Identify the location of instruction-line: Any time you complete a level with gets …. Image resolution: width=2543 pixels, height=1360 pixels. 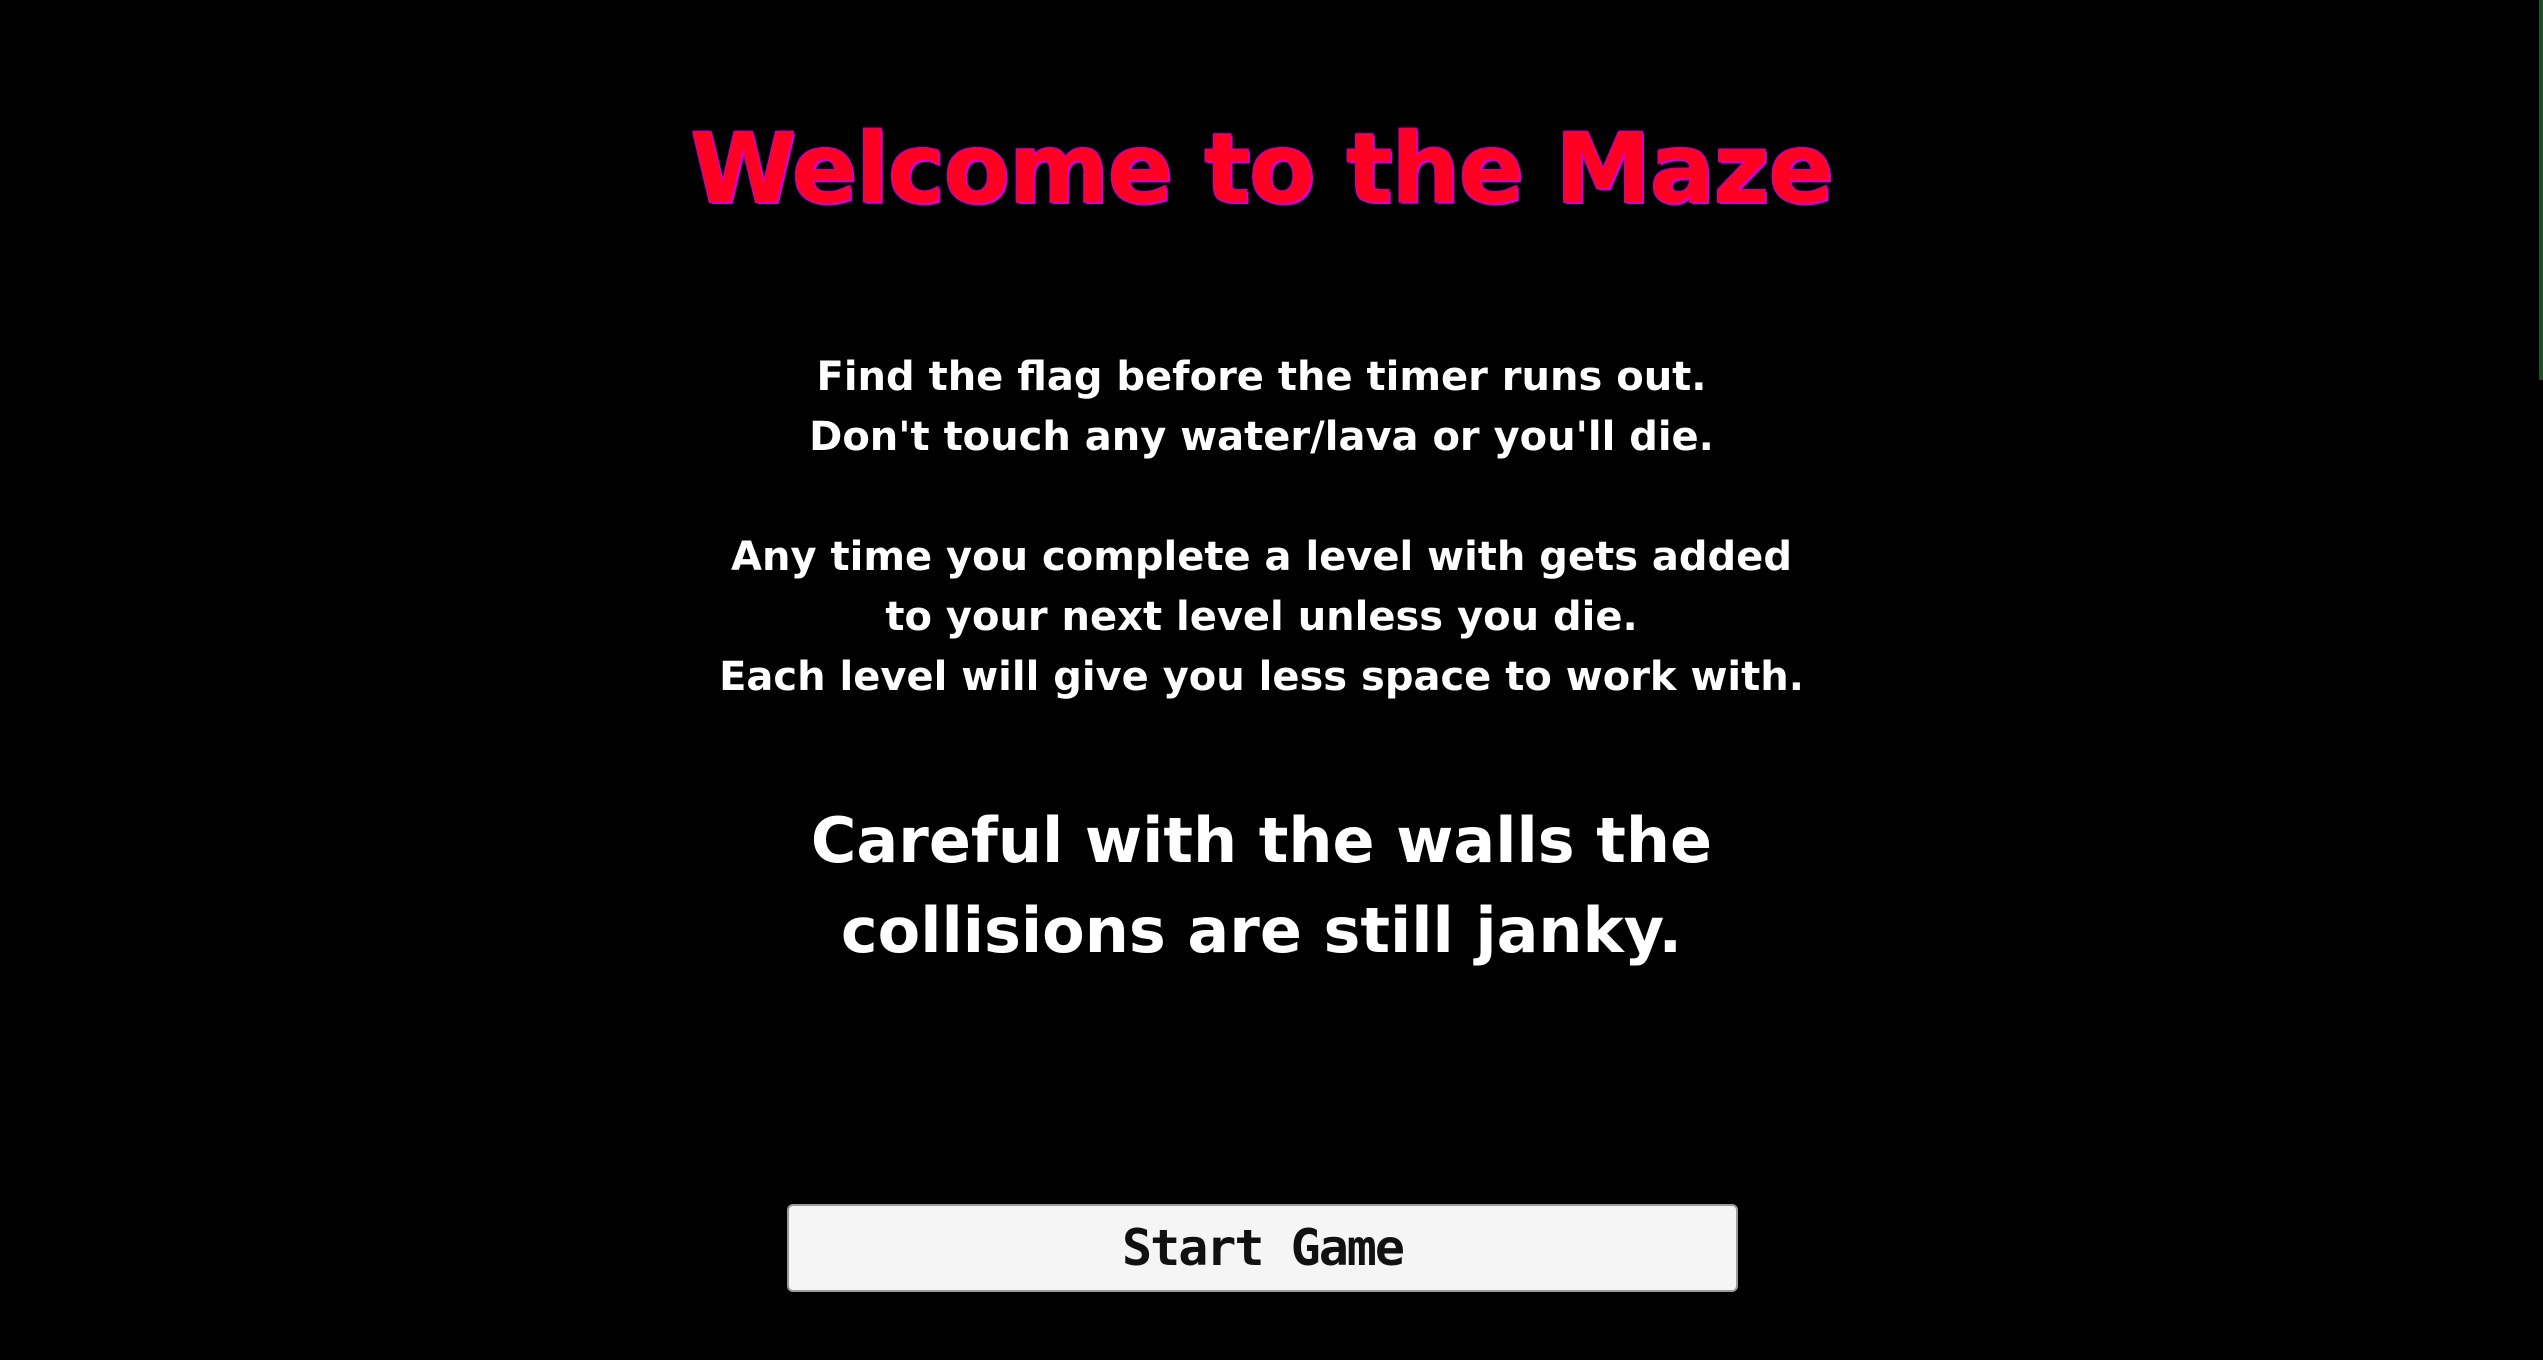
(1261, 557).